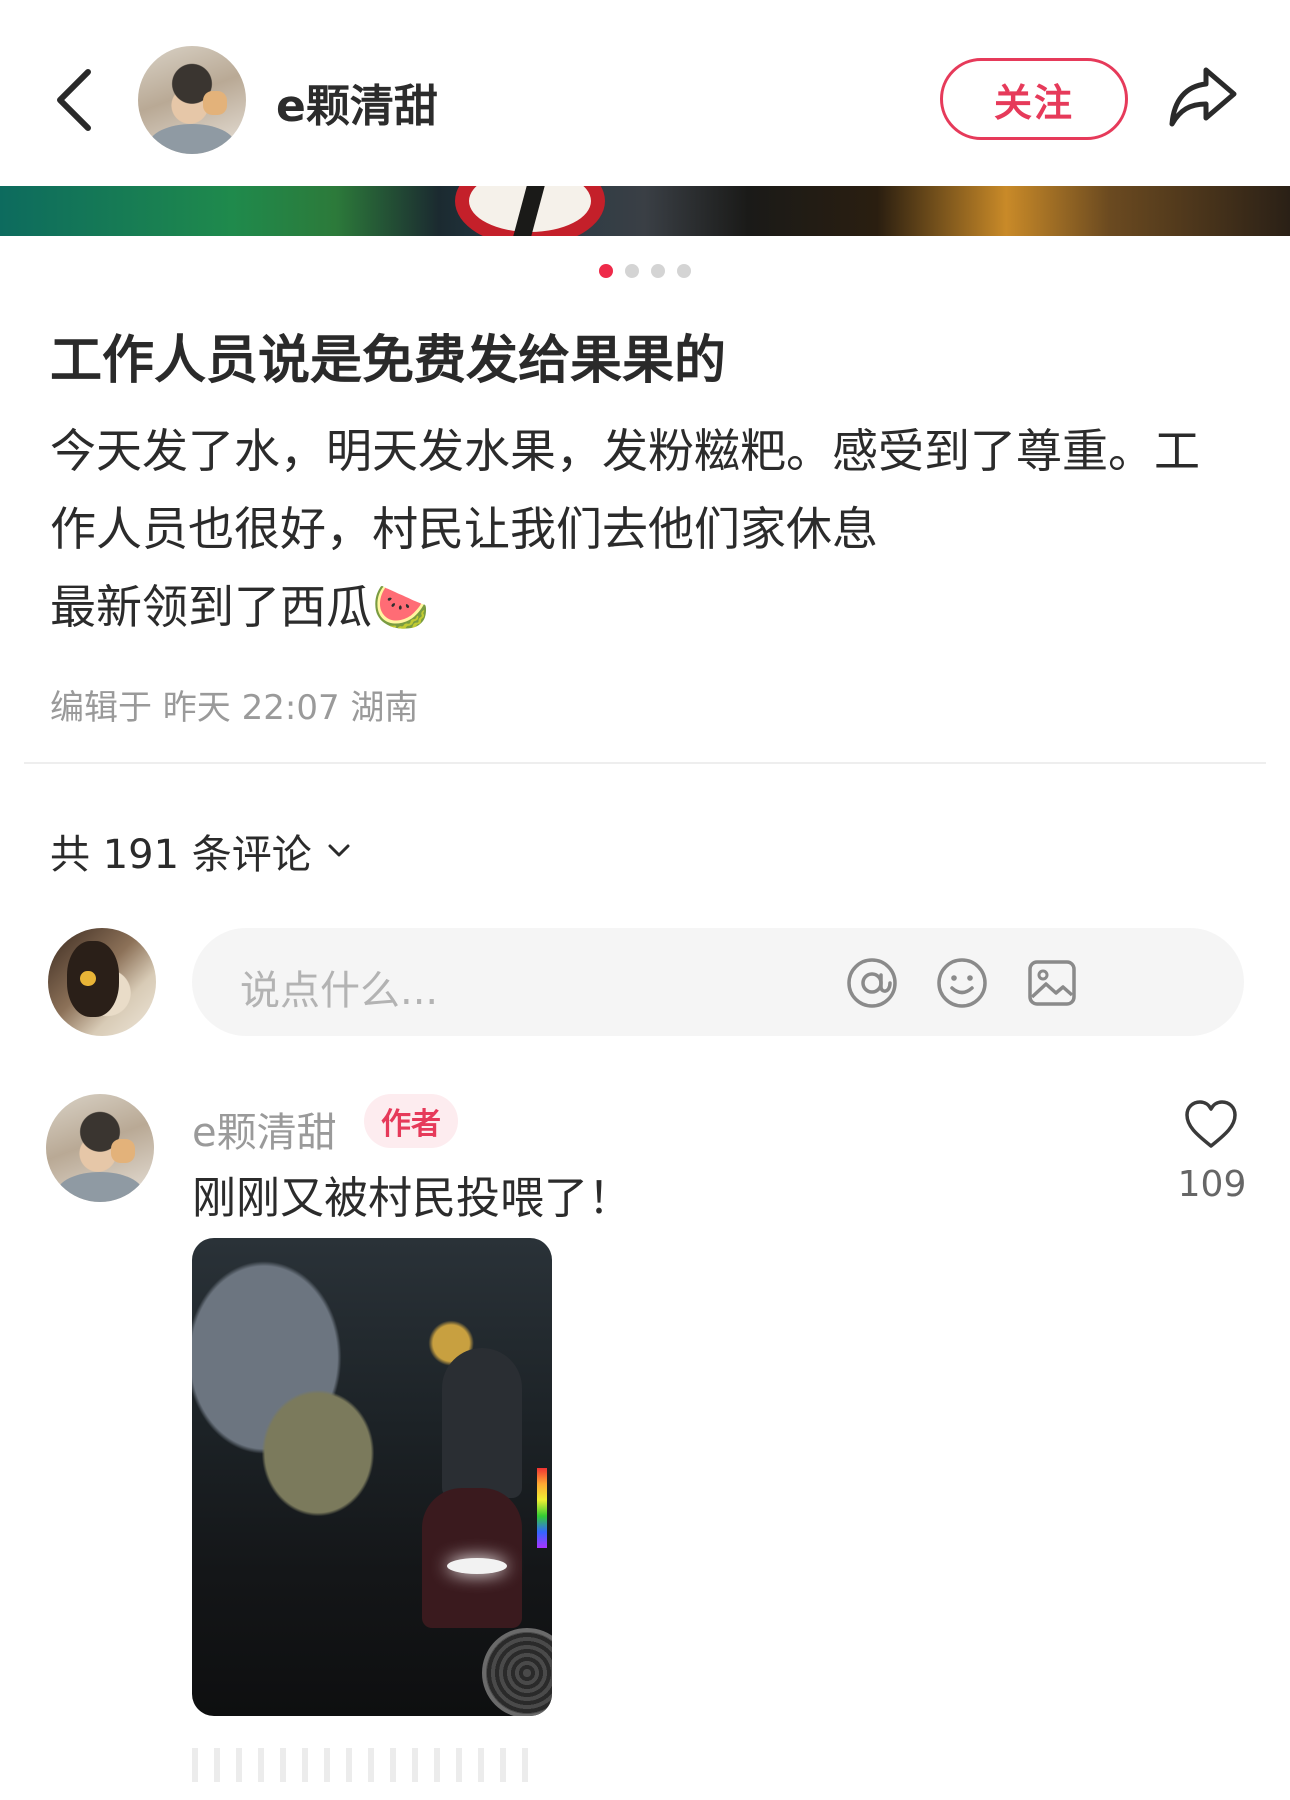  Describe the element at coordinates (517, 1672) in the screenshot. I see `image-fan-shape` at that location.